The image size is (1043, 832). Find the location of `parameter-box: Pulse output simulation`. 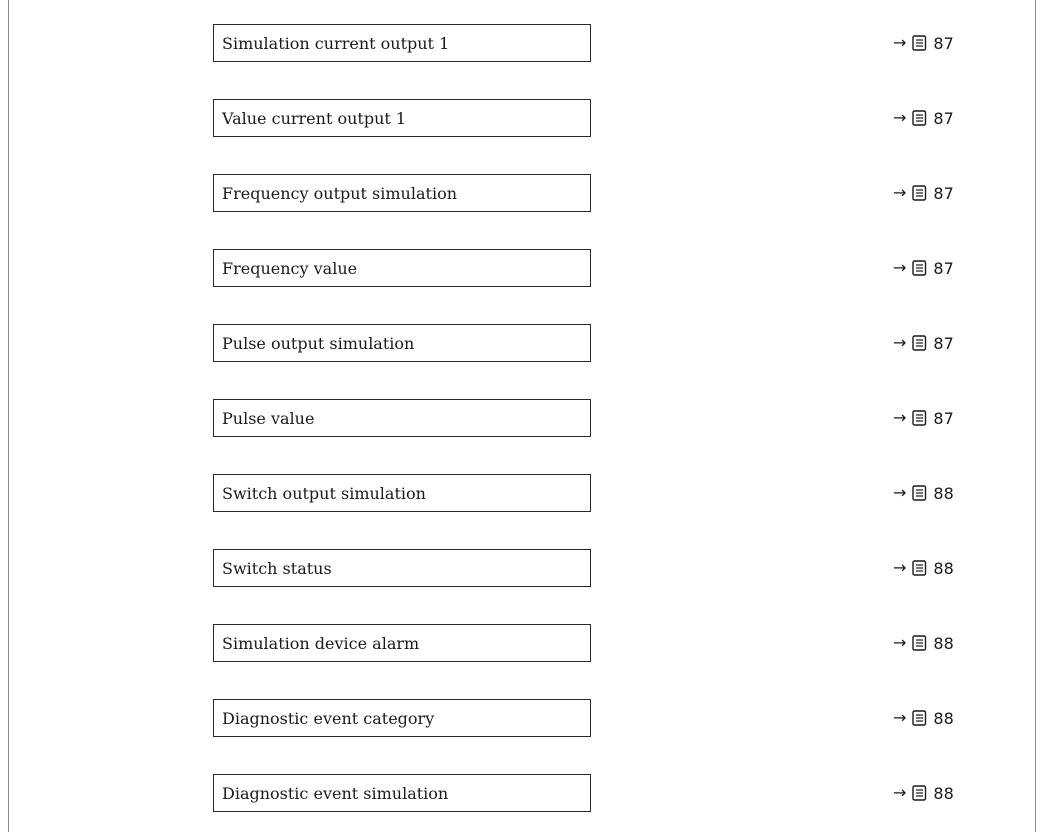

parameter-box: Pulse output simulation is located at coordinates (402, 343).